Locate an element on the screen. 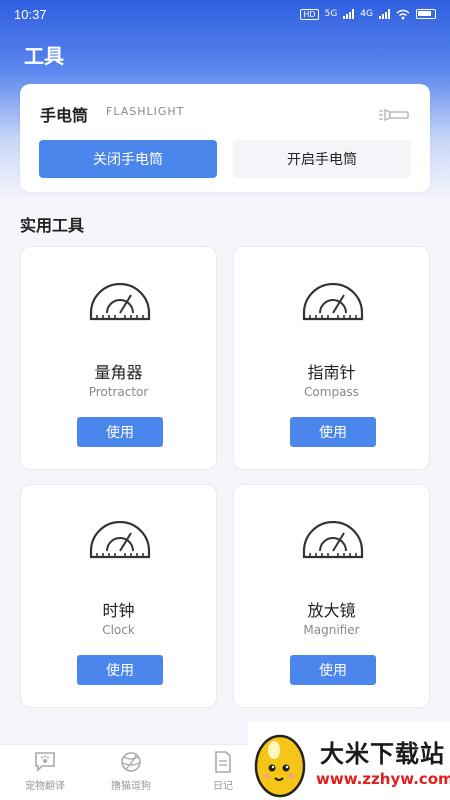  tool-english-name: Magnifier is located at coordinates (331, 630).